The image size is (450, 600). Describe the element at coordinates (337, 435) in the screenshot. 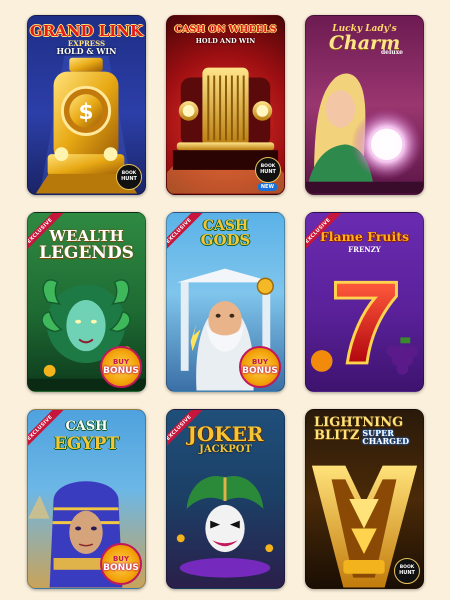

I see `title-line: BLITZ` at that location.